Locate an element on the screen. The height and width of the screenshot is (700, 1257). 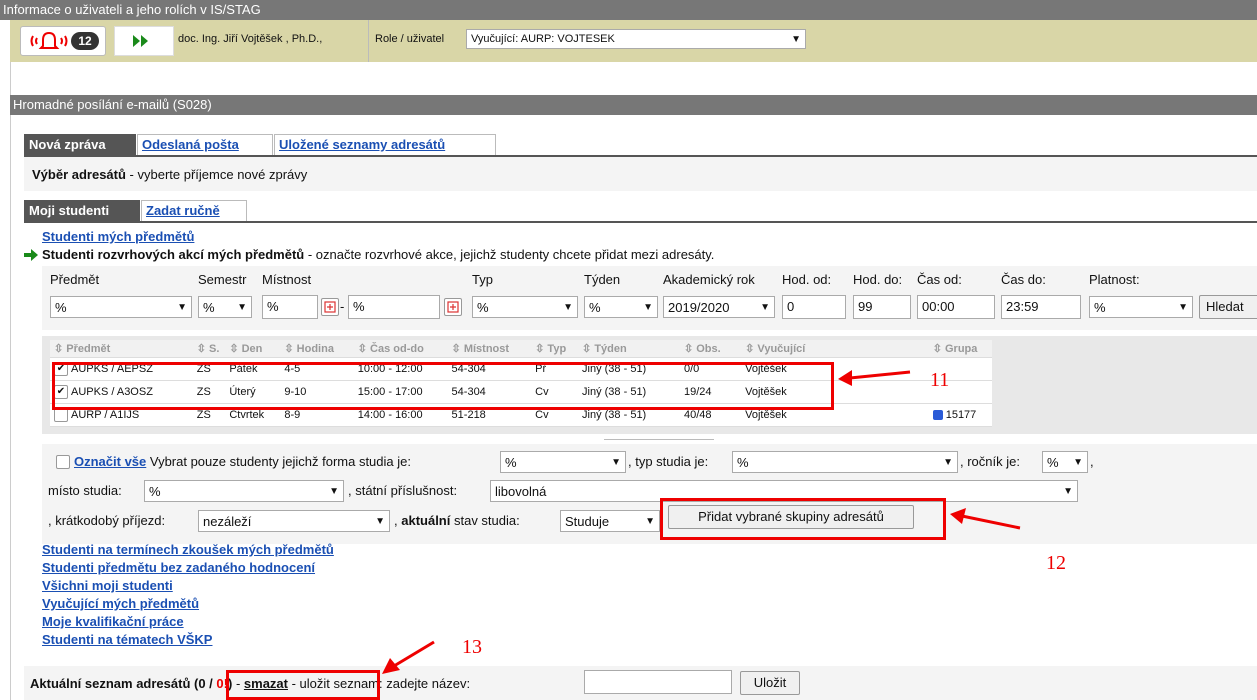
col-predmet: ⇳ Předmět is located at coordinates (121, 349).